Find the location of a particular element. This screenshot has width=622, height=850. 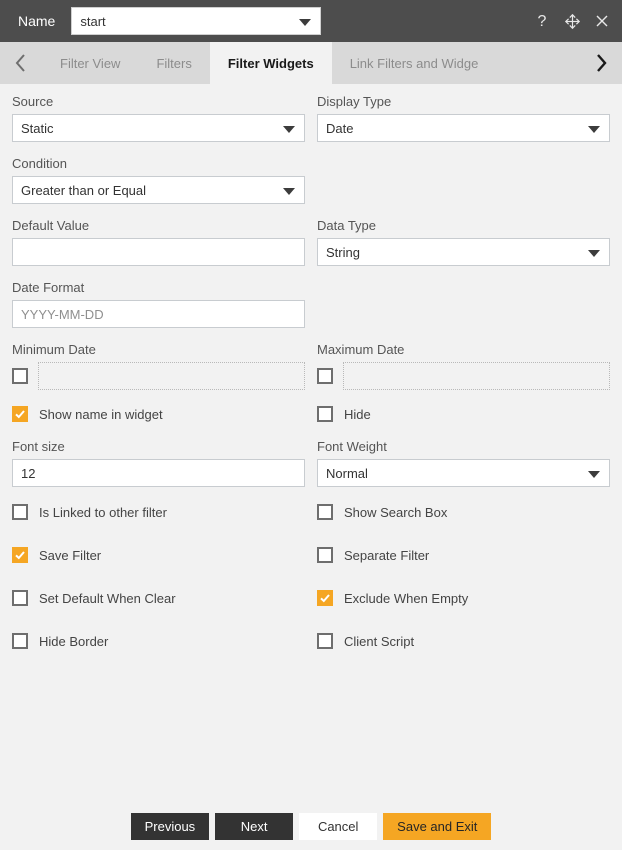

checkbox-row: Hide is located at coordinates (463, 414).